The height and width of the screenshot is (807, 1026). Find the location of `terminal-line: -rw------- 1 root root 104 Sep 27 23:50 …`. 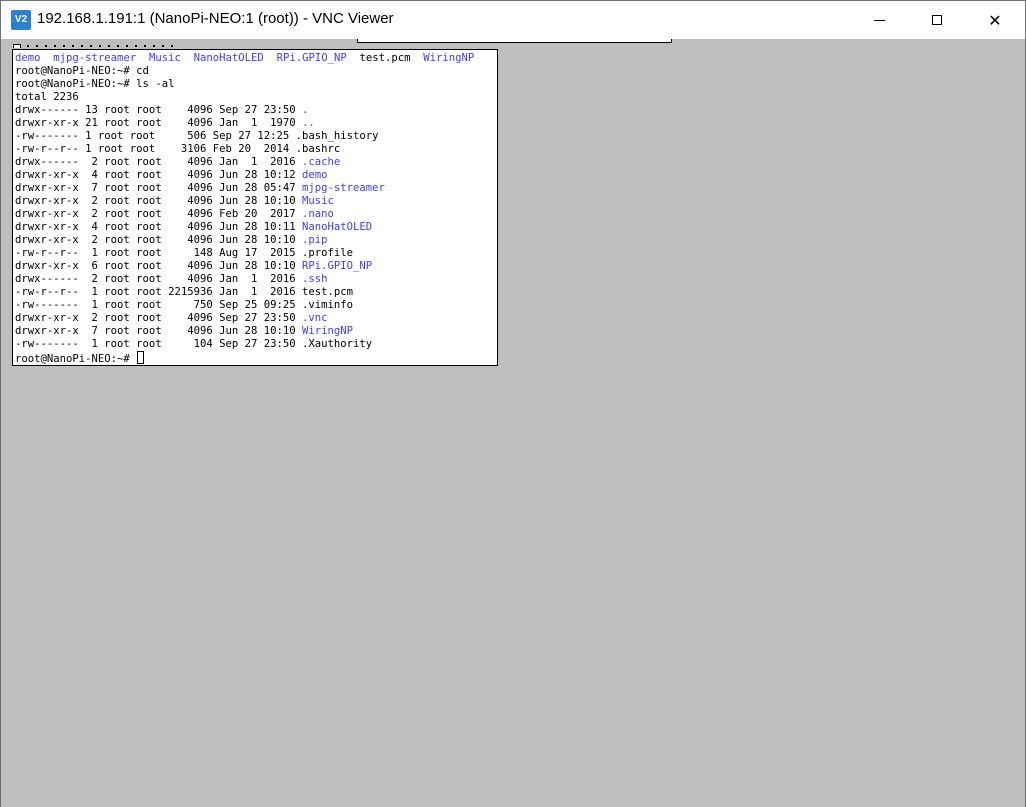

terminal-line: -rw------- 1 root root 104 Sep 27 23:50 … is located at coordinates (244, 344).